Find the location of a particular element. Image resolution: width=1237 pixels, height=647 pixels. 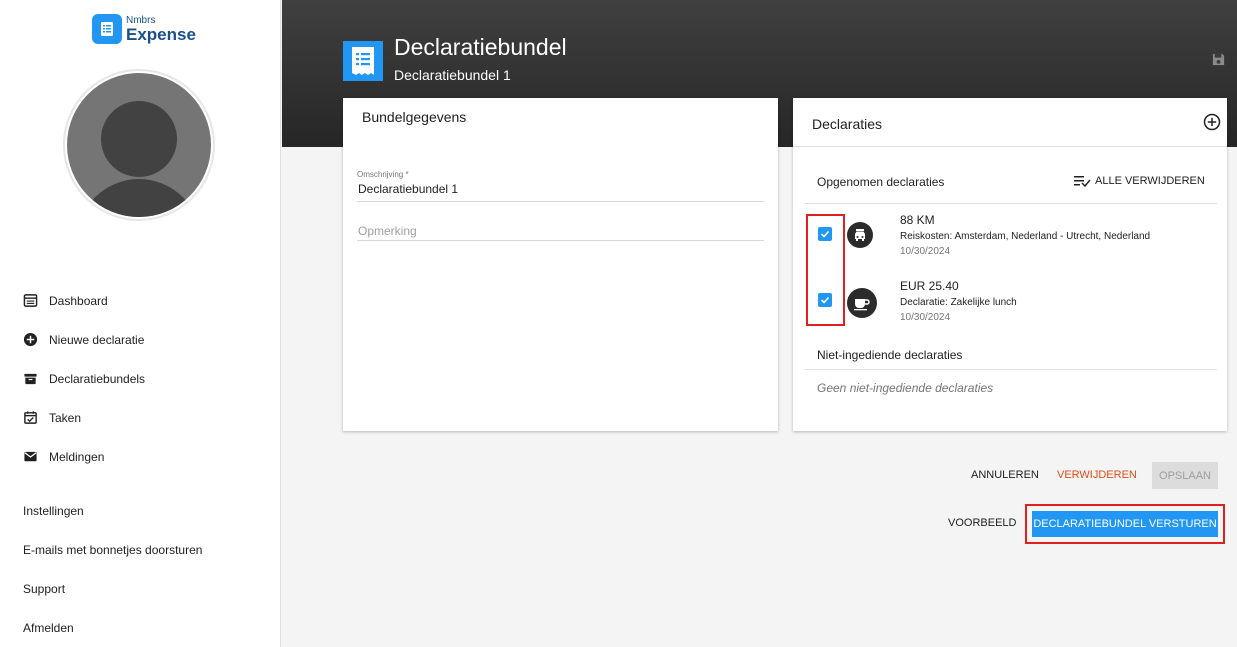

preview-button: VOORBEELD is located at coordinates (982, 523).